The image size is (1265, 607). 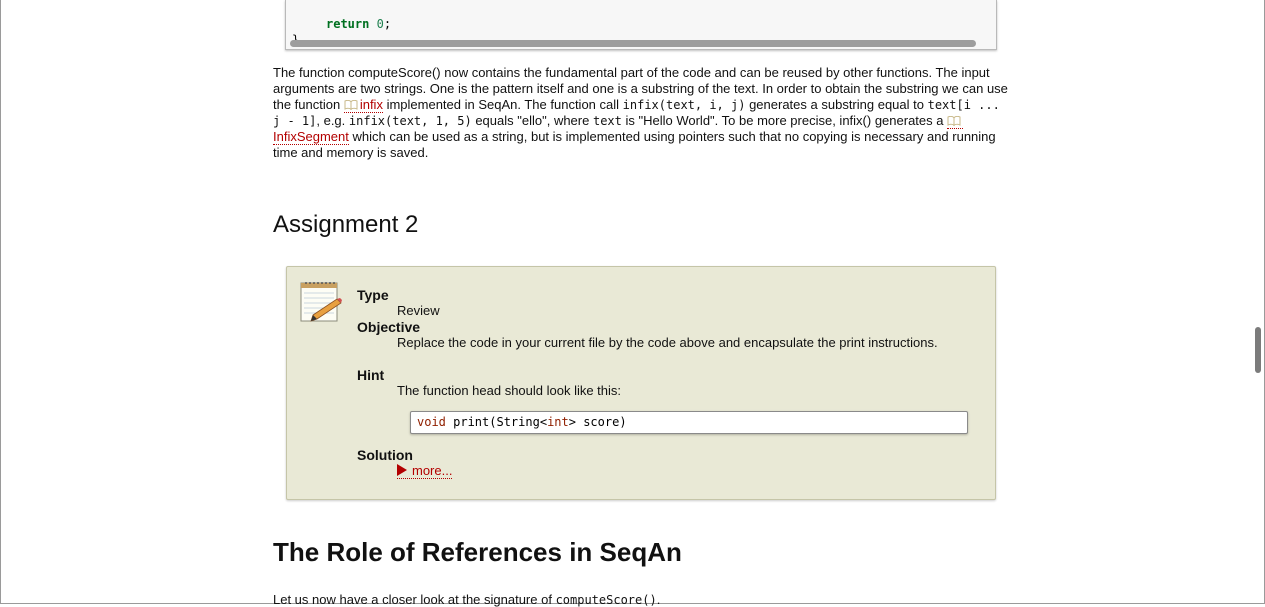 What do you see at coordinates (410, 121) in the screenshot?
I see `inline-code: infix(text, 1, 5)` at bounding box center [410, 121].